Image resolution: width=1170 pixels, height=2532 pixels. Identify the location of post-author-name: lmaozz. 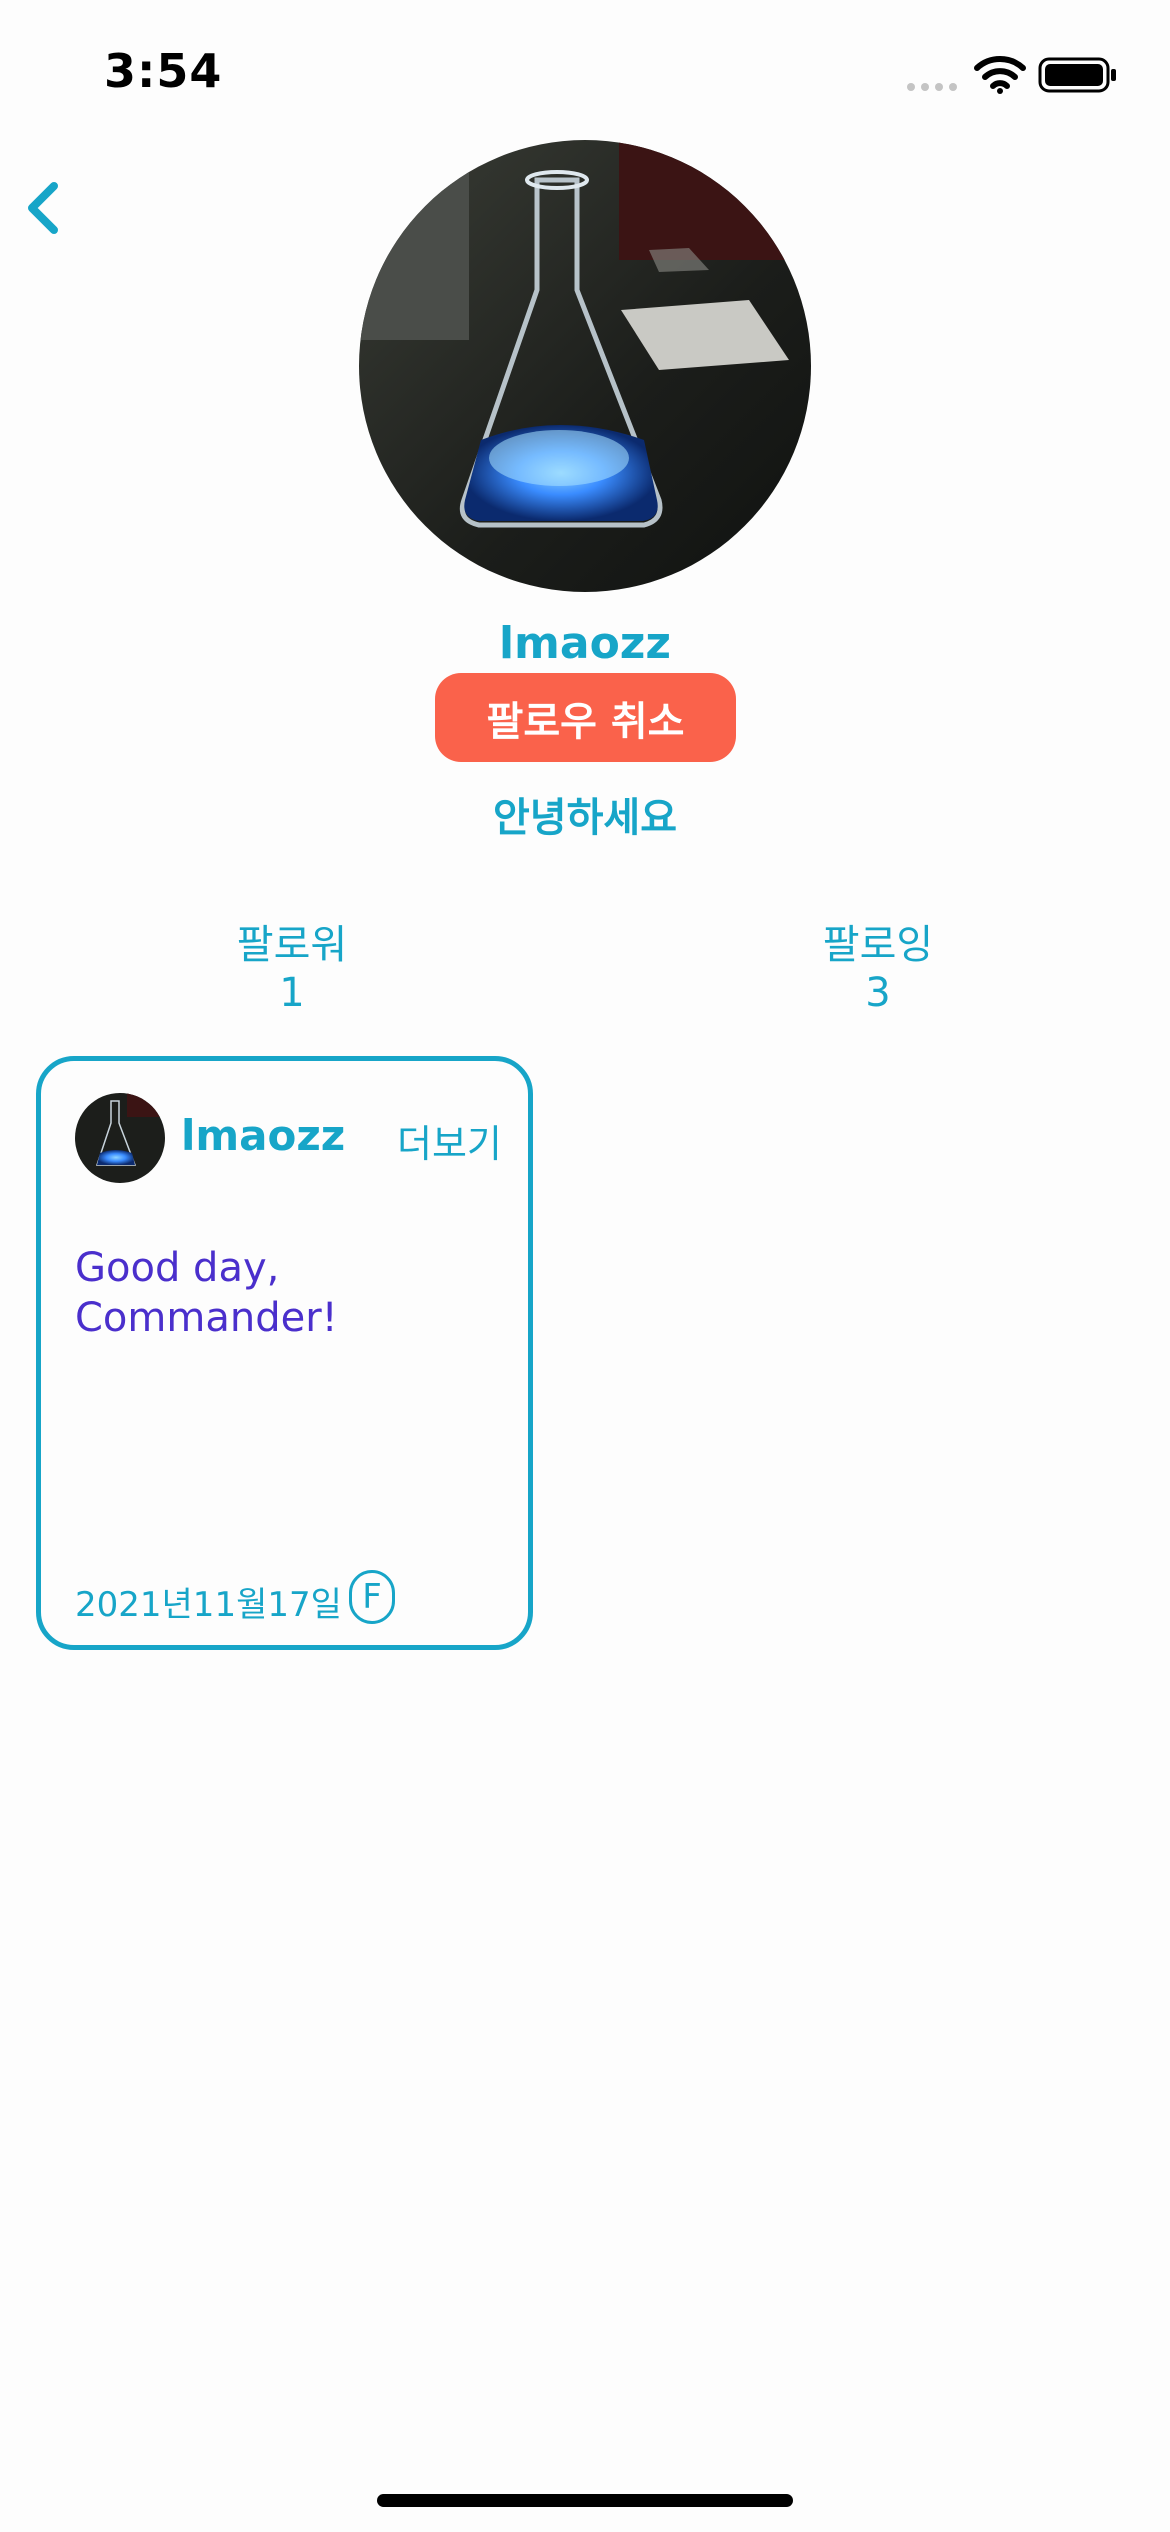
(263, 1135).